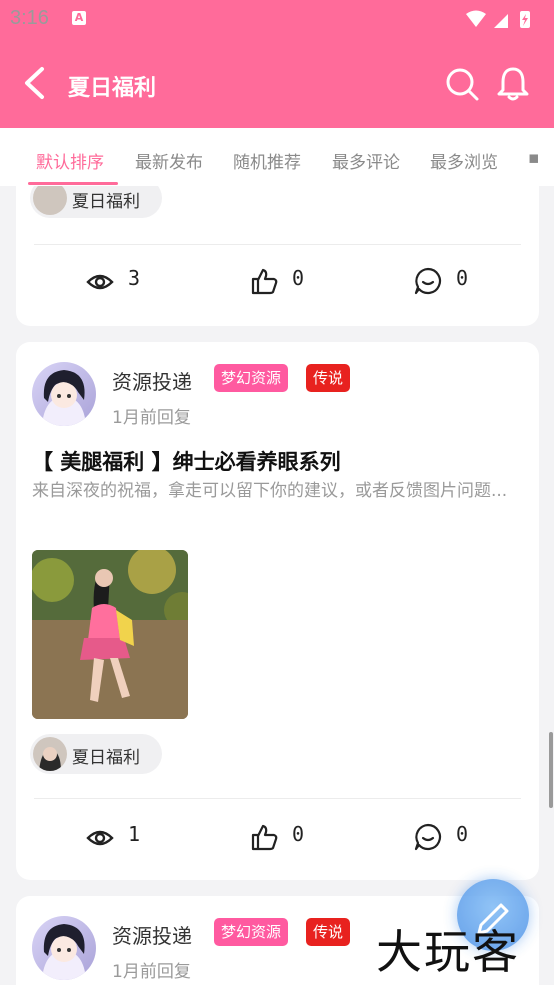  Describe the element at coordinates (498, 19) in the screenshot. I see `system-status-icons` at that location.